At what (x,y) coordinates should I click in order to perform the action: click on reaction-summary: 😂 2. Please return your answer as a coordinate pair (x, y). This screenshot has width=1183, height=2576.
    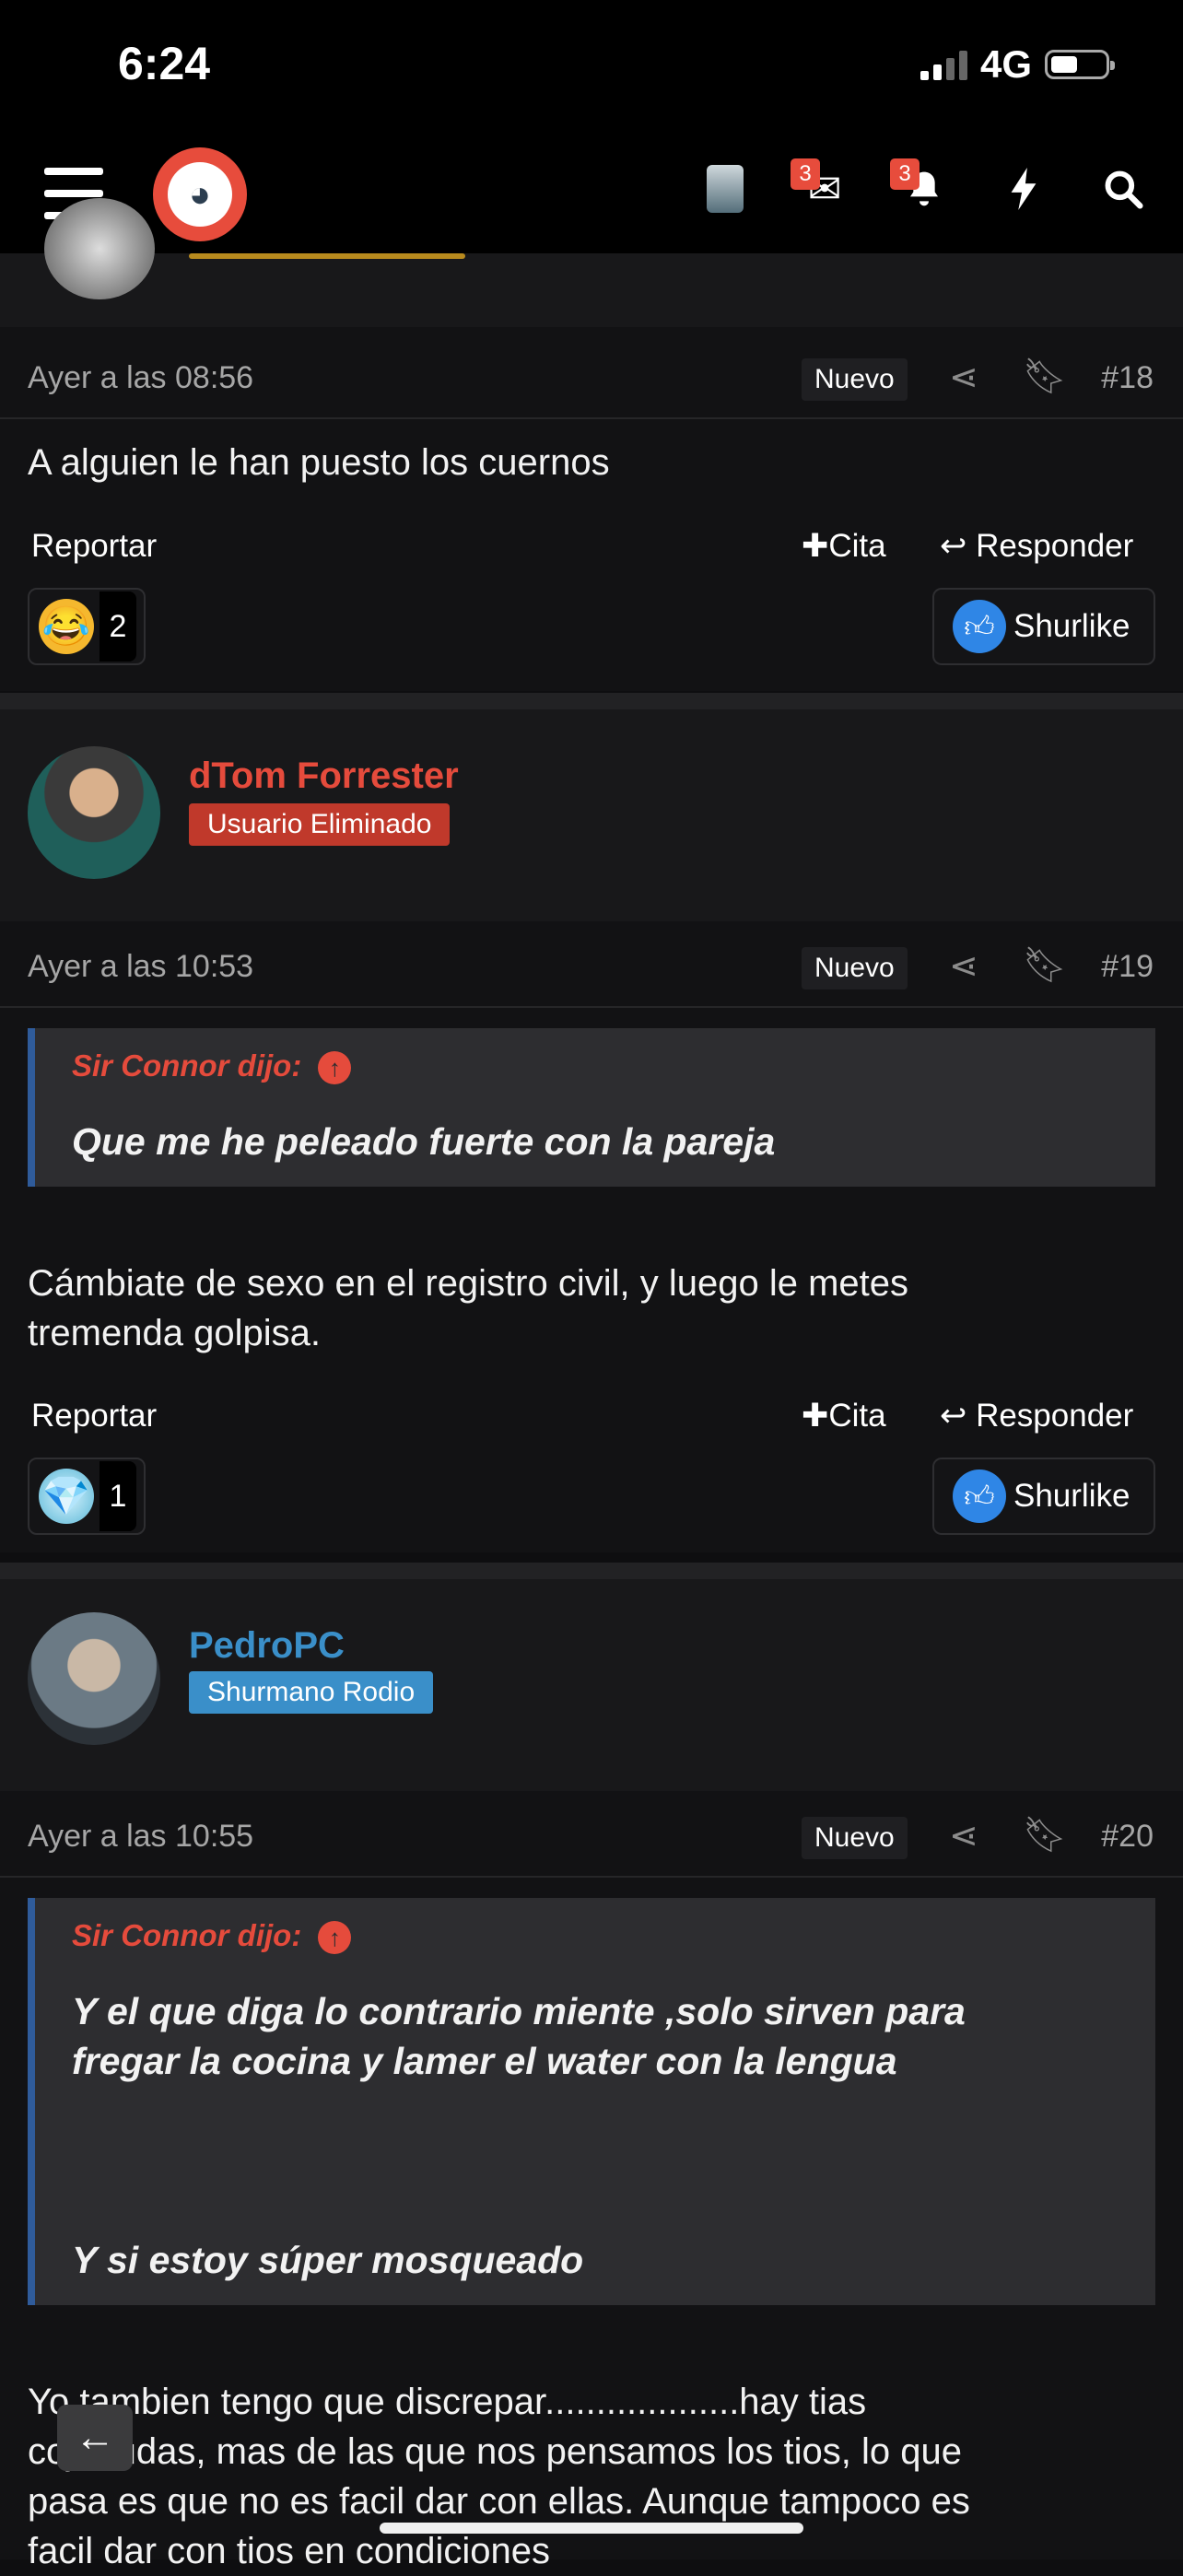
    Looking at the image, I should click on (87, 626).